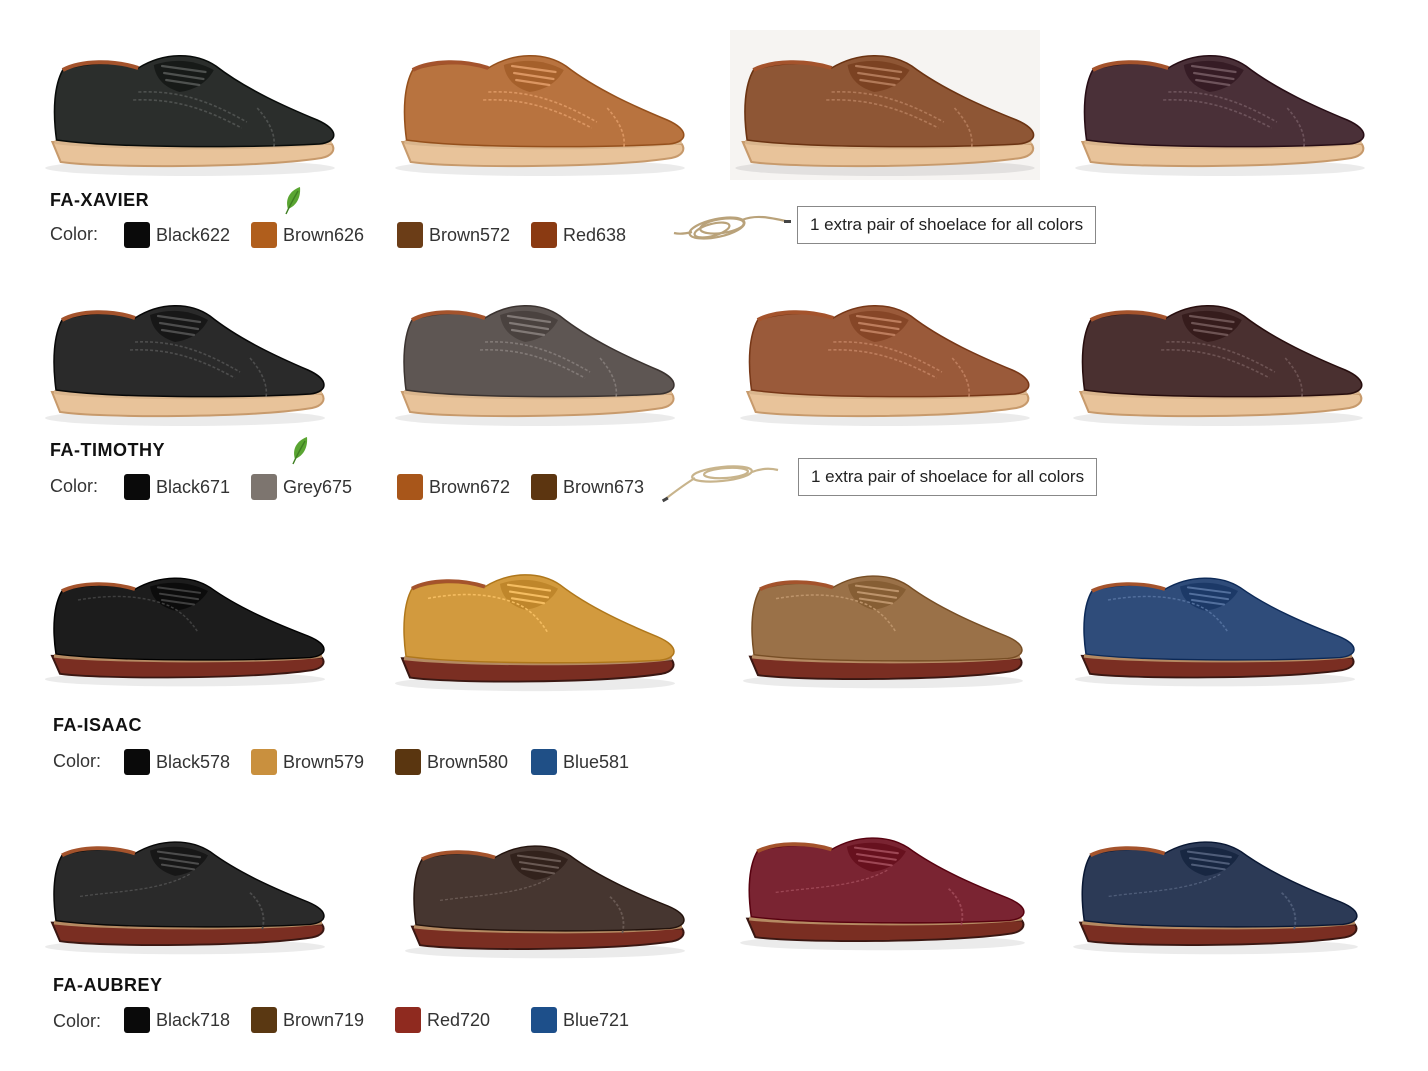  Describe the element at coordinates (470, 234) in the screenshot. I see `color-name: Brown572` at that location.